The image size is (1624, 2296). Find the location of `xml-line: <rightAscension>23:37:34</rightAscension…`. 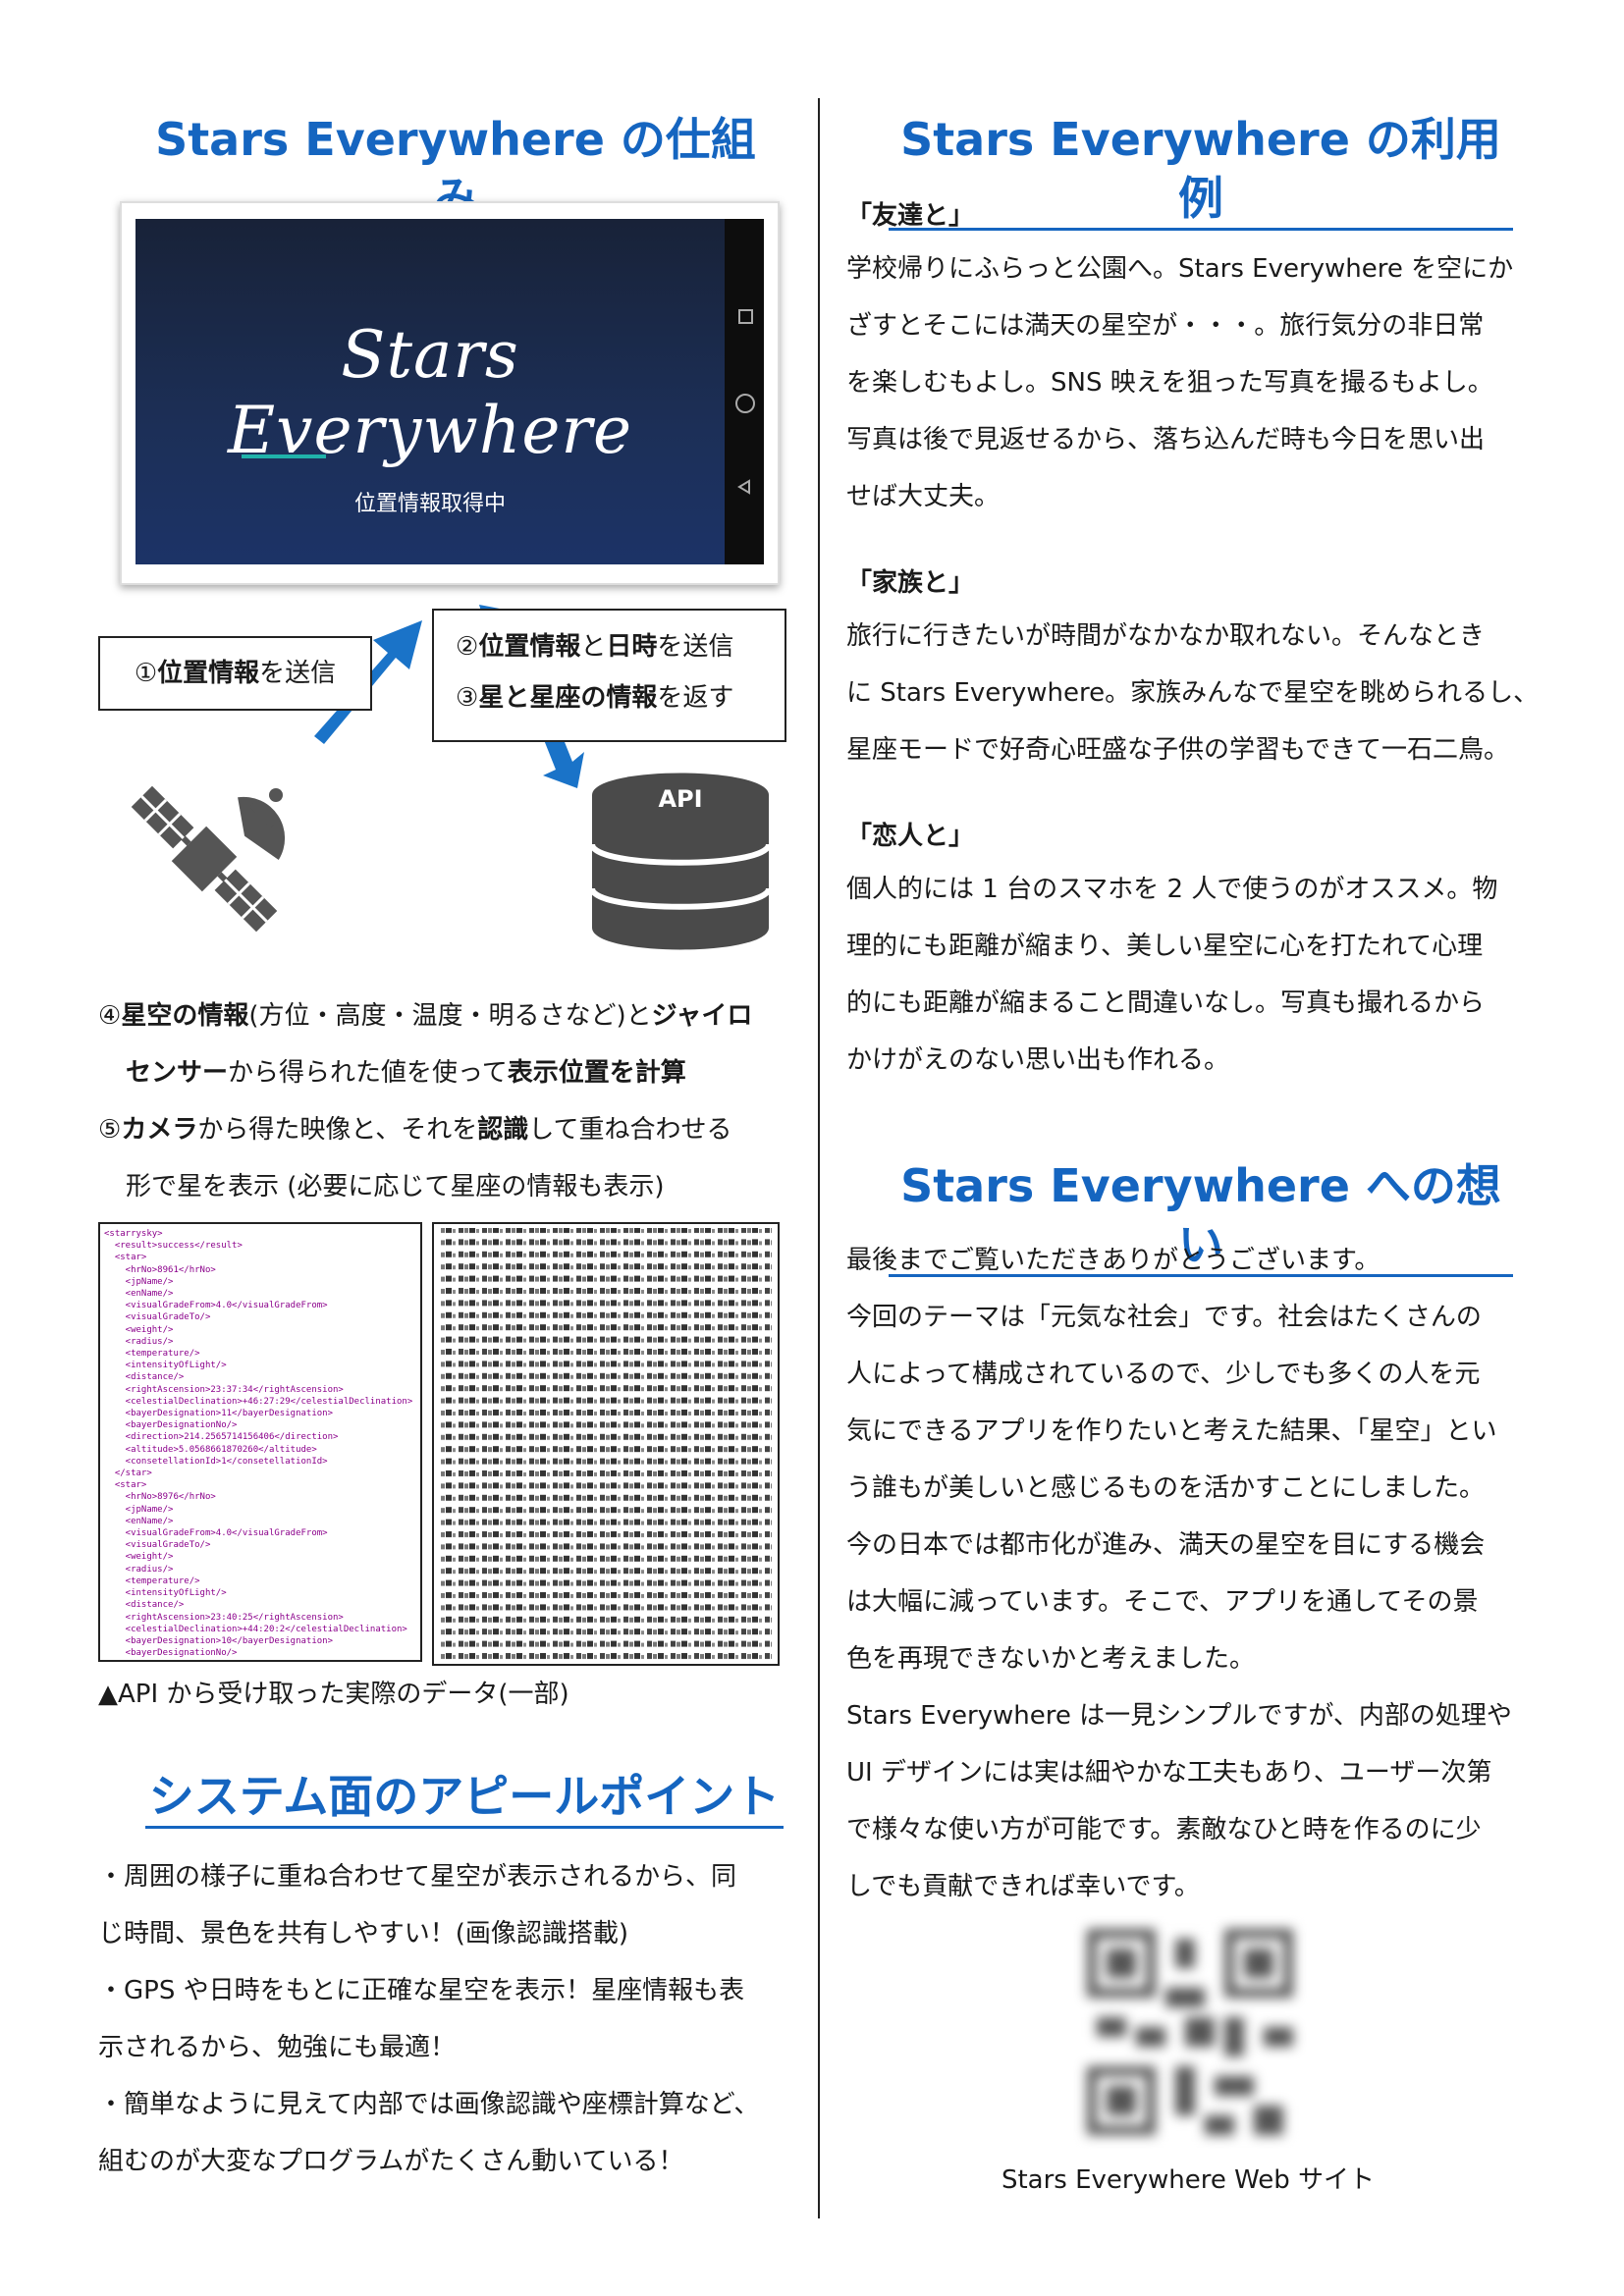

xml-line: <rightAscension>23:37:34</rightAscension… is located at coordinates (224, 1389).